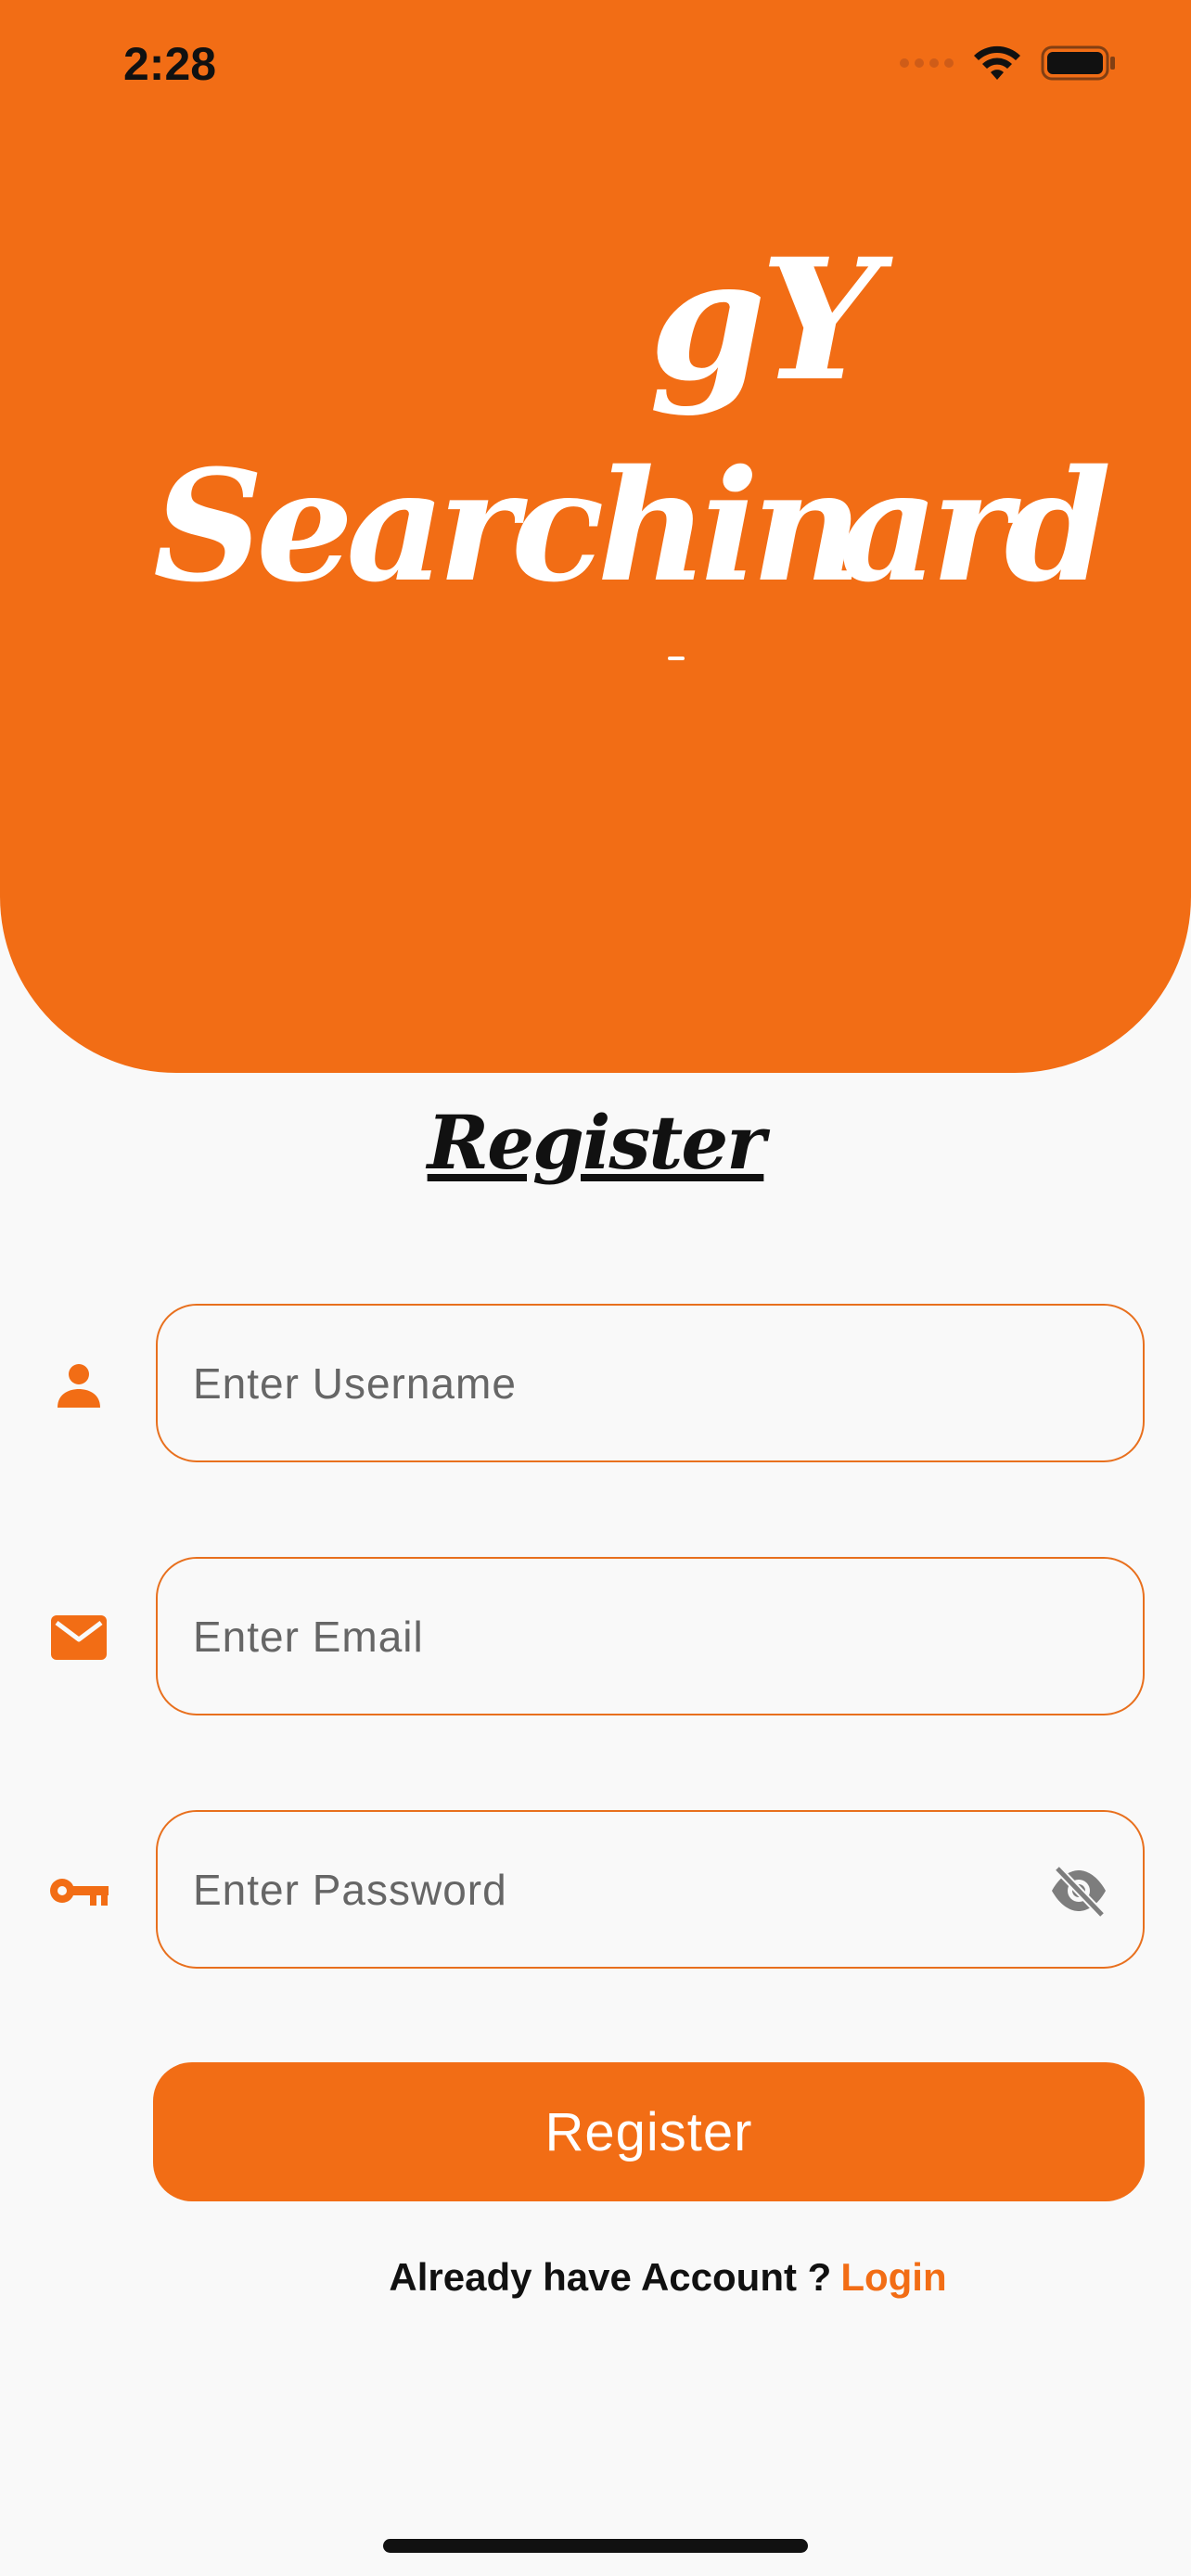 This screenshot has height=2576, width=1191. I want to click on email-field-box, so click(650, 1636).